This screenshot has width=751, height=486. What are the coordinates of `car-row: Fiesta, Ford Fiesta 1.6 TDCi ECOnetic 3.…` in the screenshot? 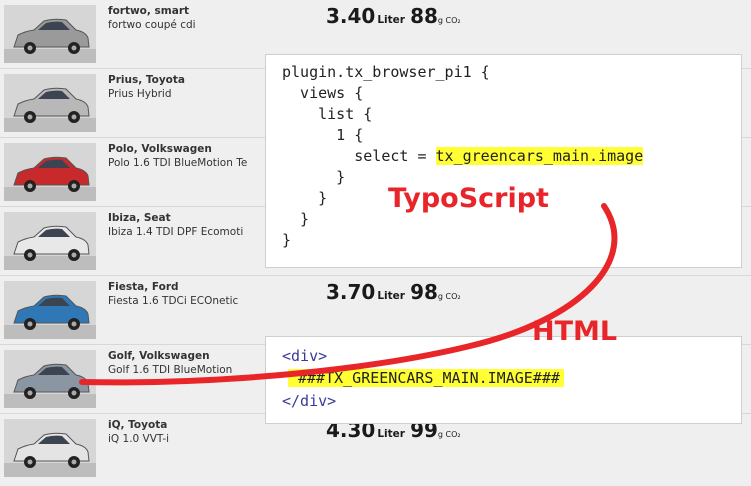 It's located at (375, 310).